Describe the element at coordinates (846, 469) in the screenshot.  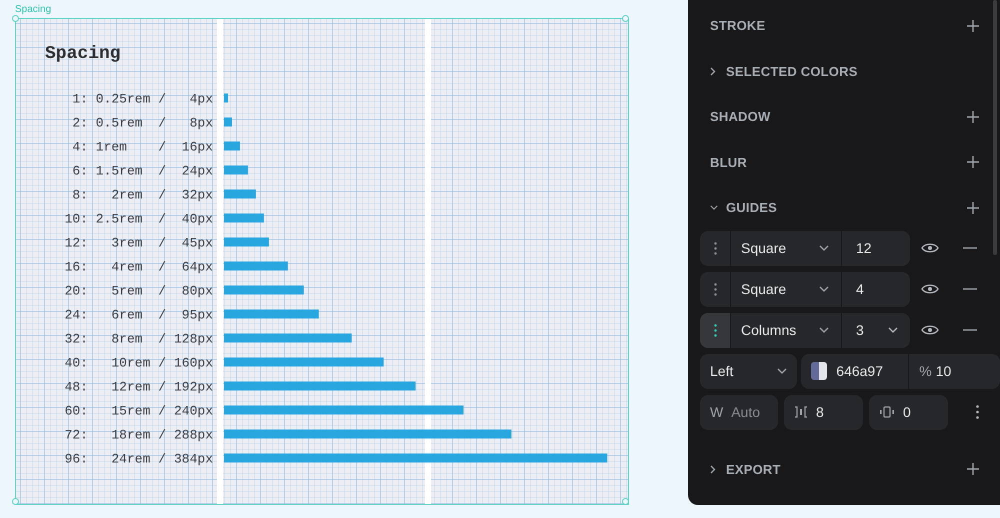
I see `section-title: EXPORT` at that location.